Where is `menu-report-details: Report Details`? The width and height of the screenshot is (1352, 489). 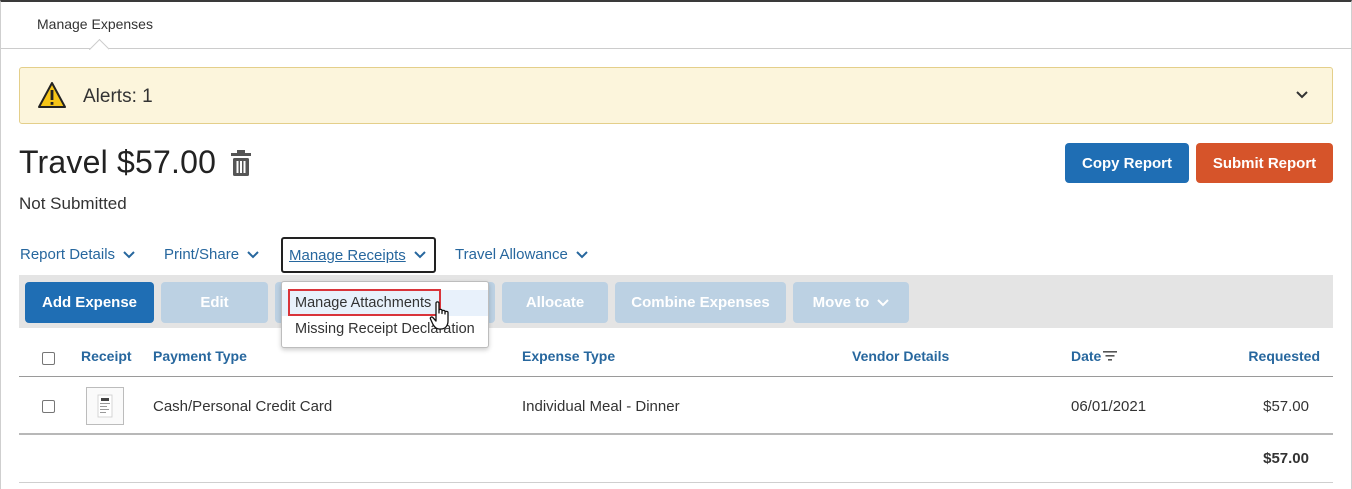
menu-report-details: Report Details is located at coordinates (77, 254).